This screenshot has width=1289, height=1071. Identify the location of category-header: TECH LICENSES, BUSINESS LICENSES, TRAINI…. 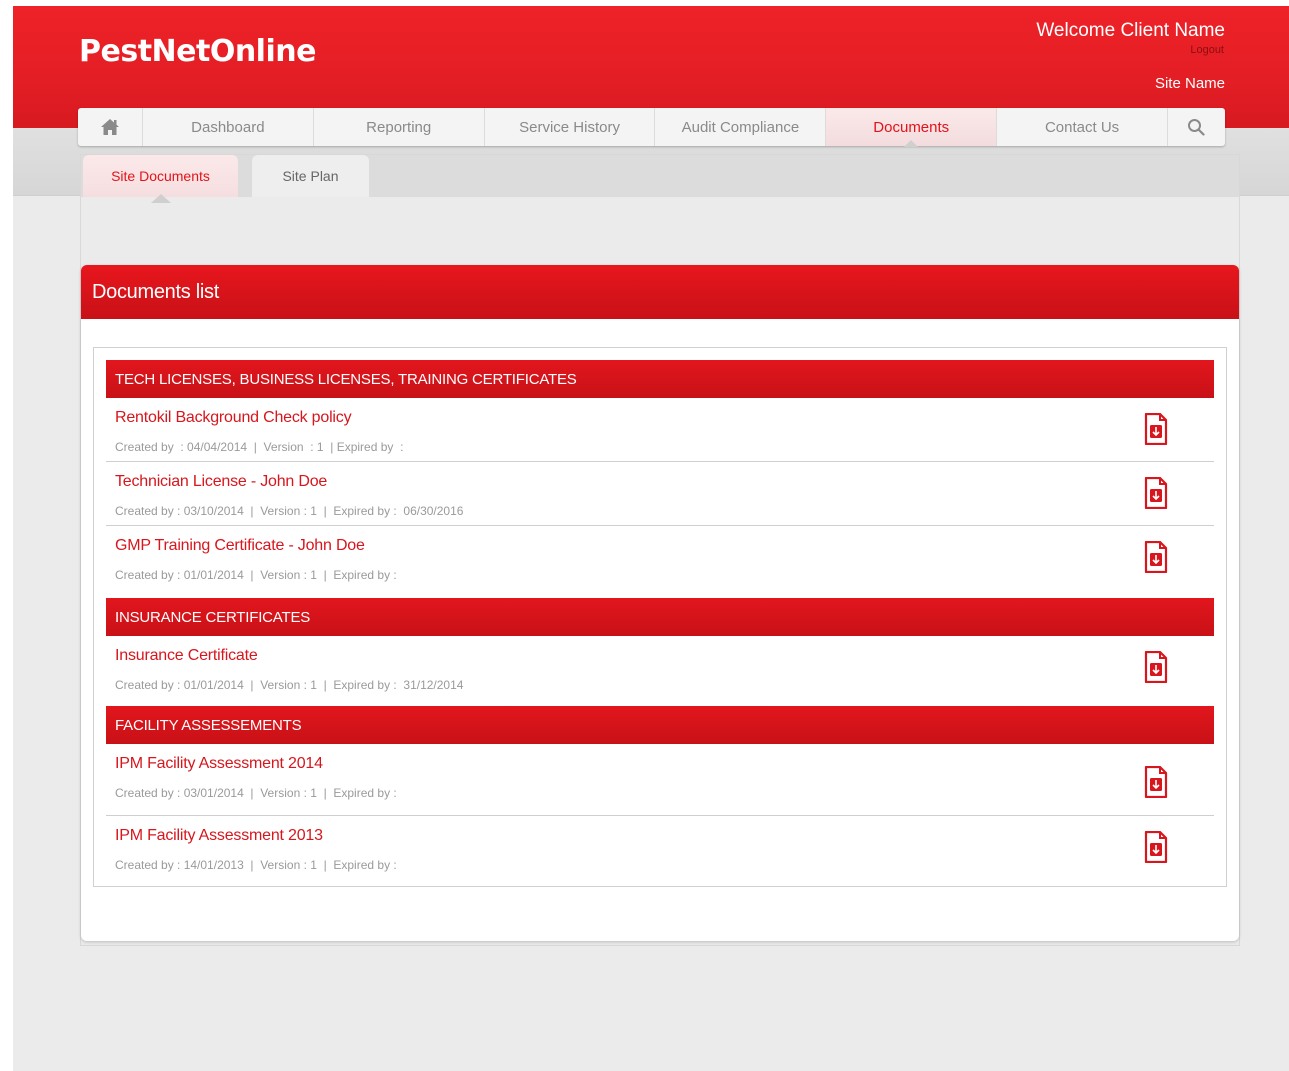
(660, 379).